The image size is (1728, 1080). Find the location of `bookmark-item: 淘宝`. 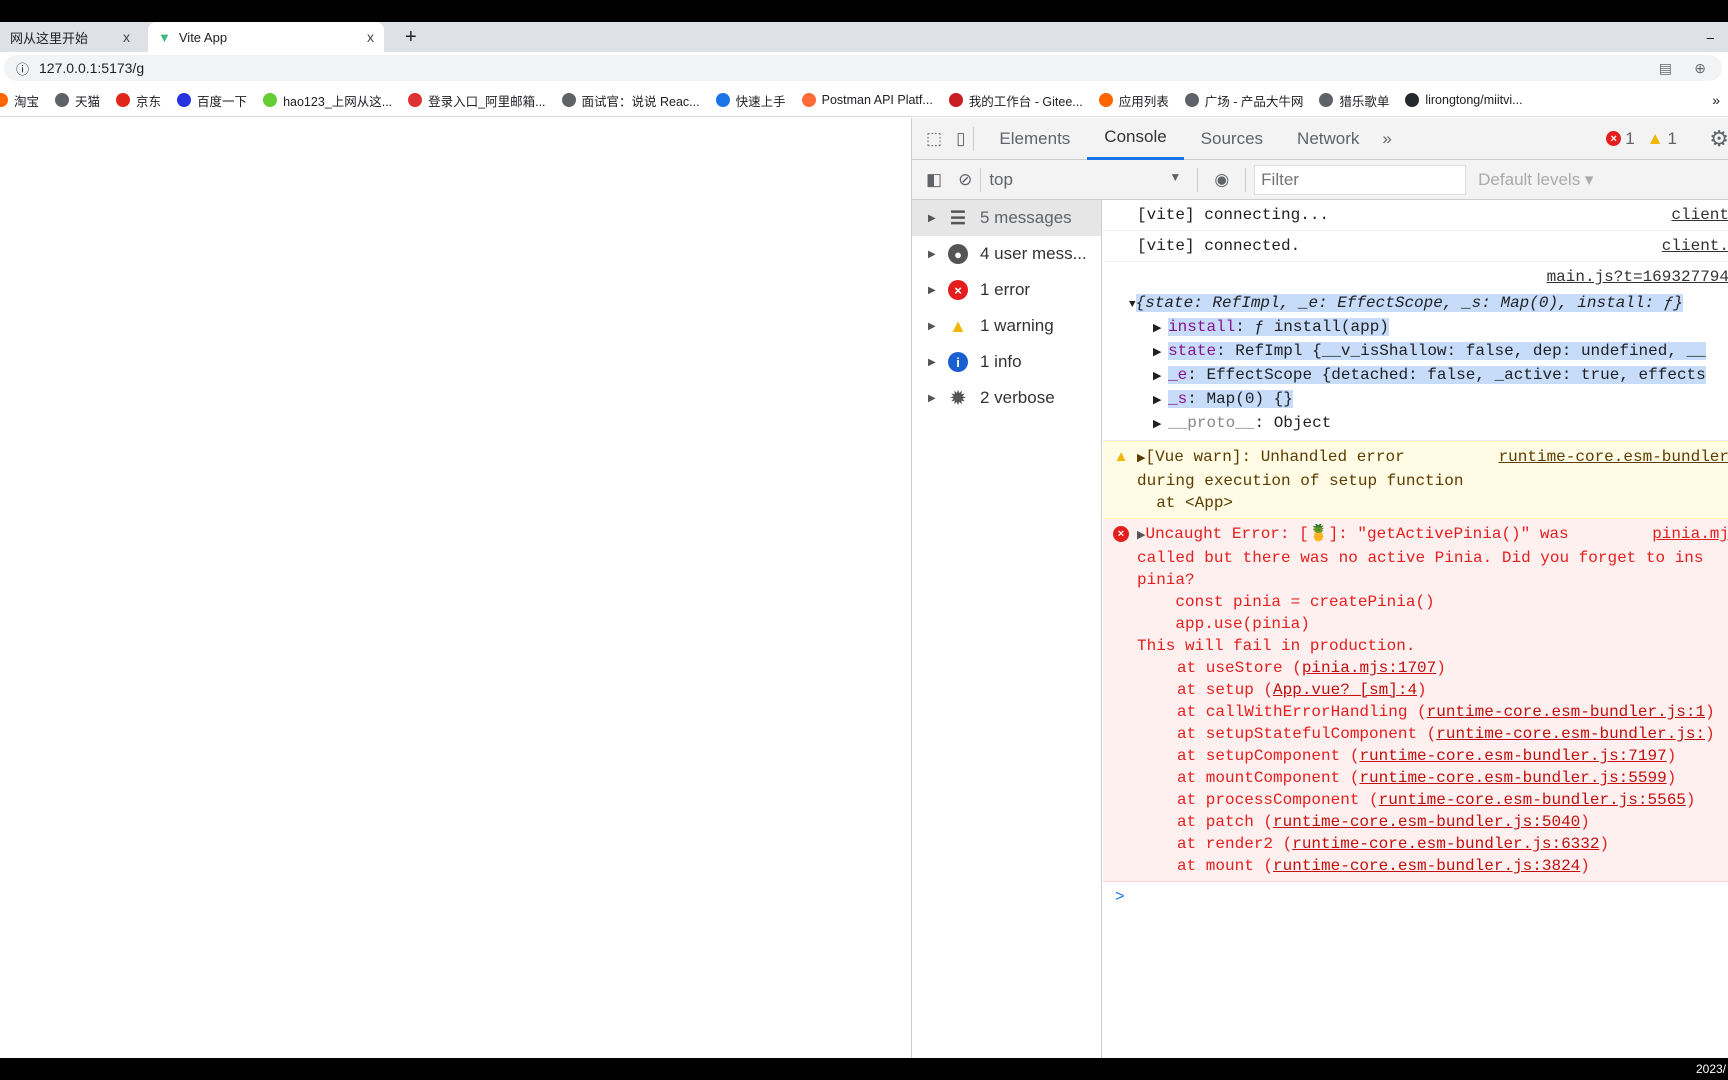

bookmark-item: 淘宝 is located at coordinates (19, 100).